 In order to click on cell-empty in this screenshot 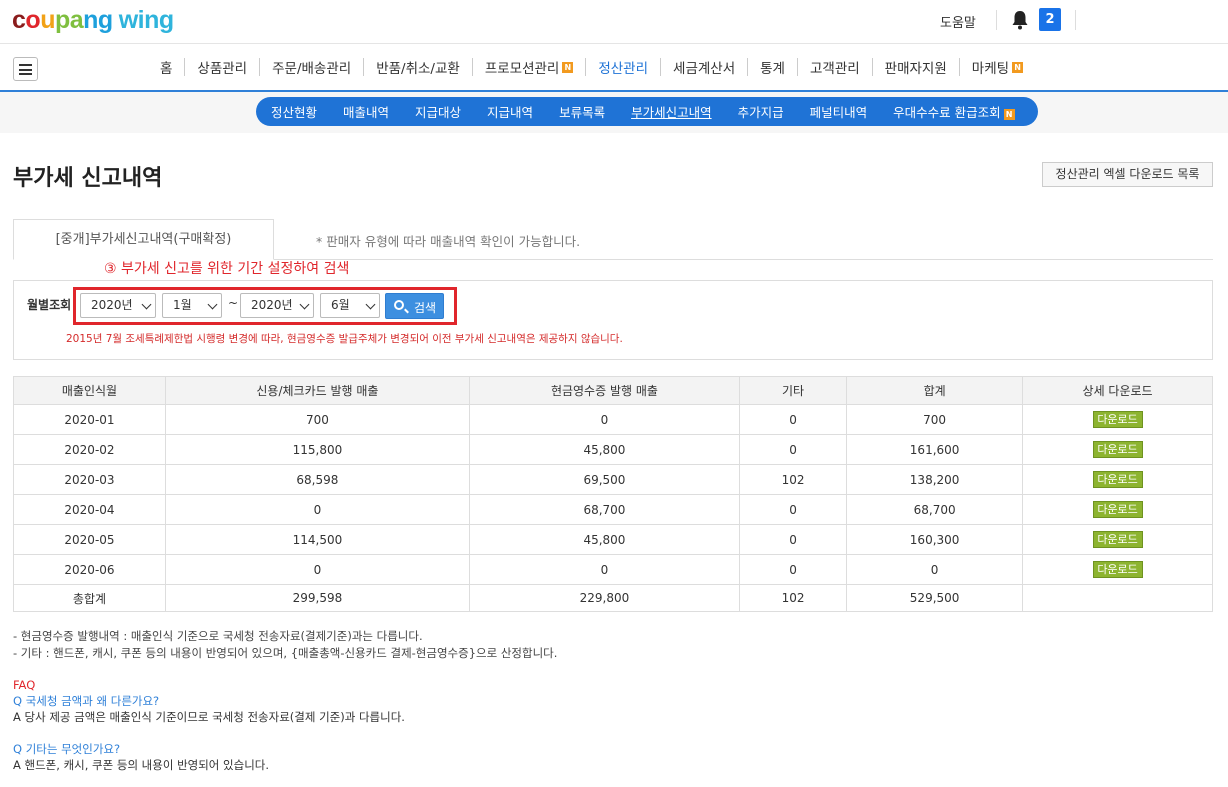, I will do `click(1117, 598)`.